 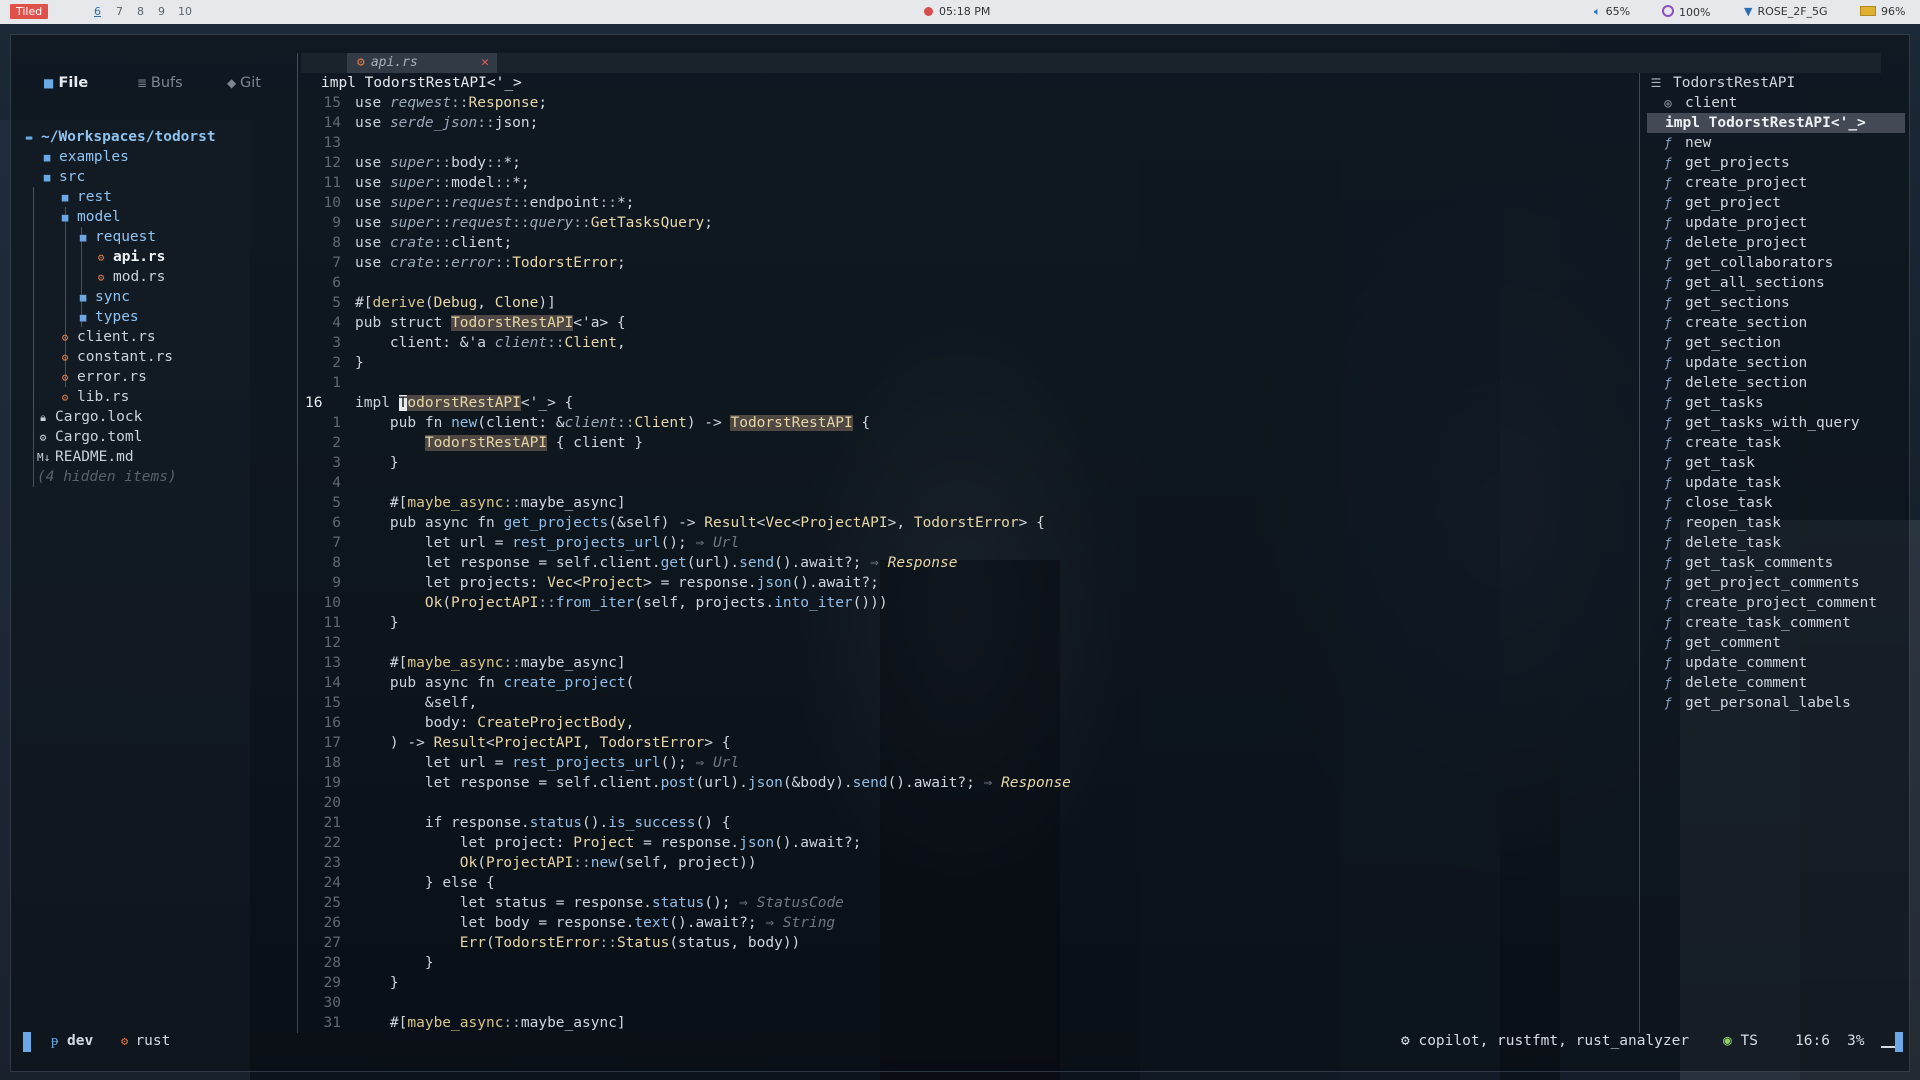 I want to click on workspace-8: 8, so click(x=140, y=11).